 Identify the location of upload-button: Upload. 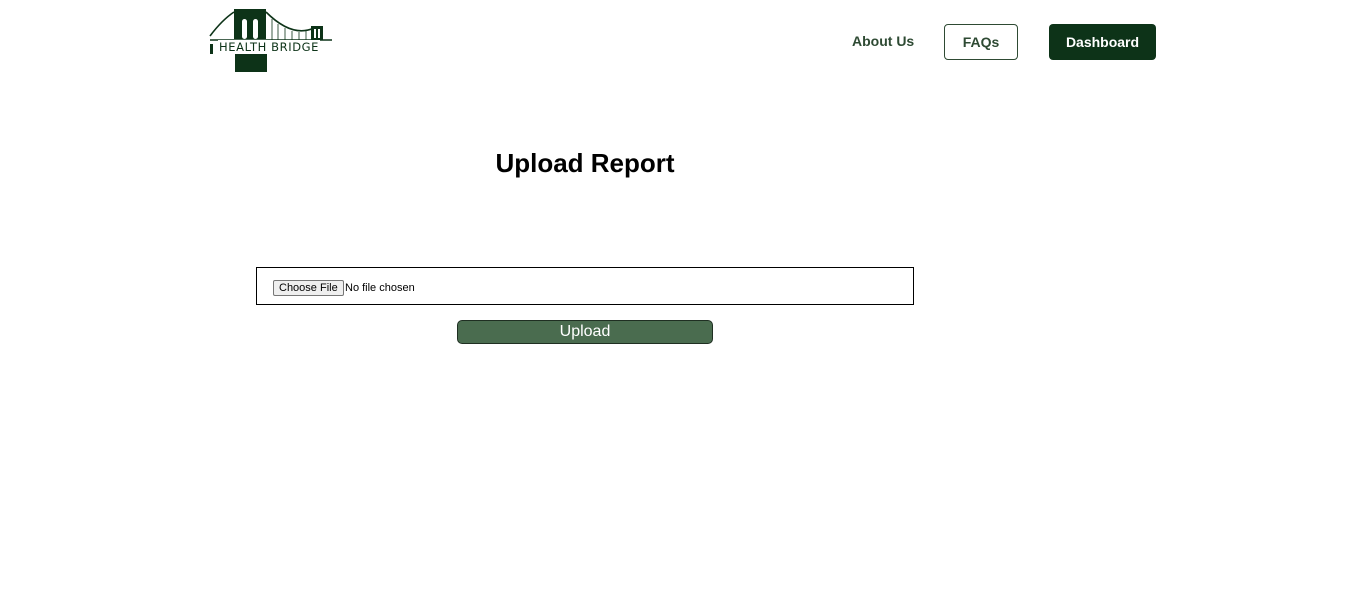
(585, 332).